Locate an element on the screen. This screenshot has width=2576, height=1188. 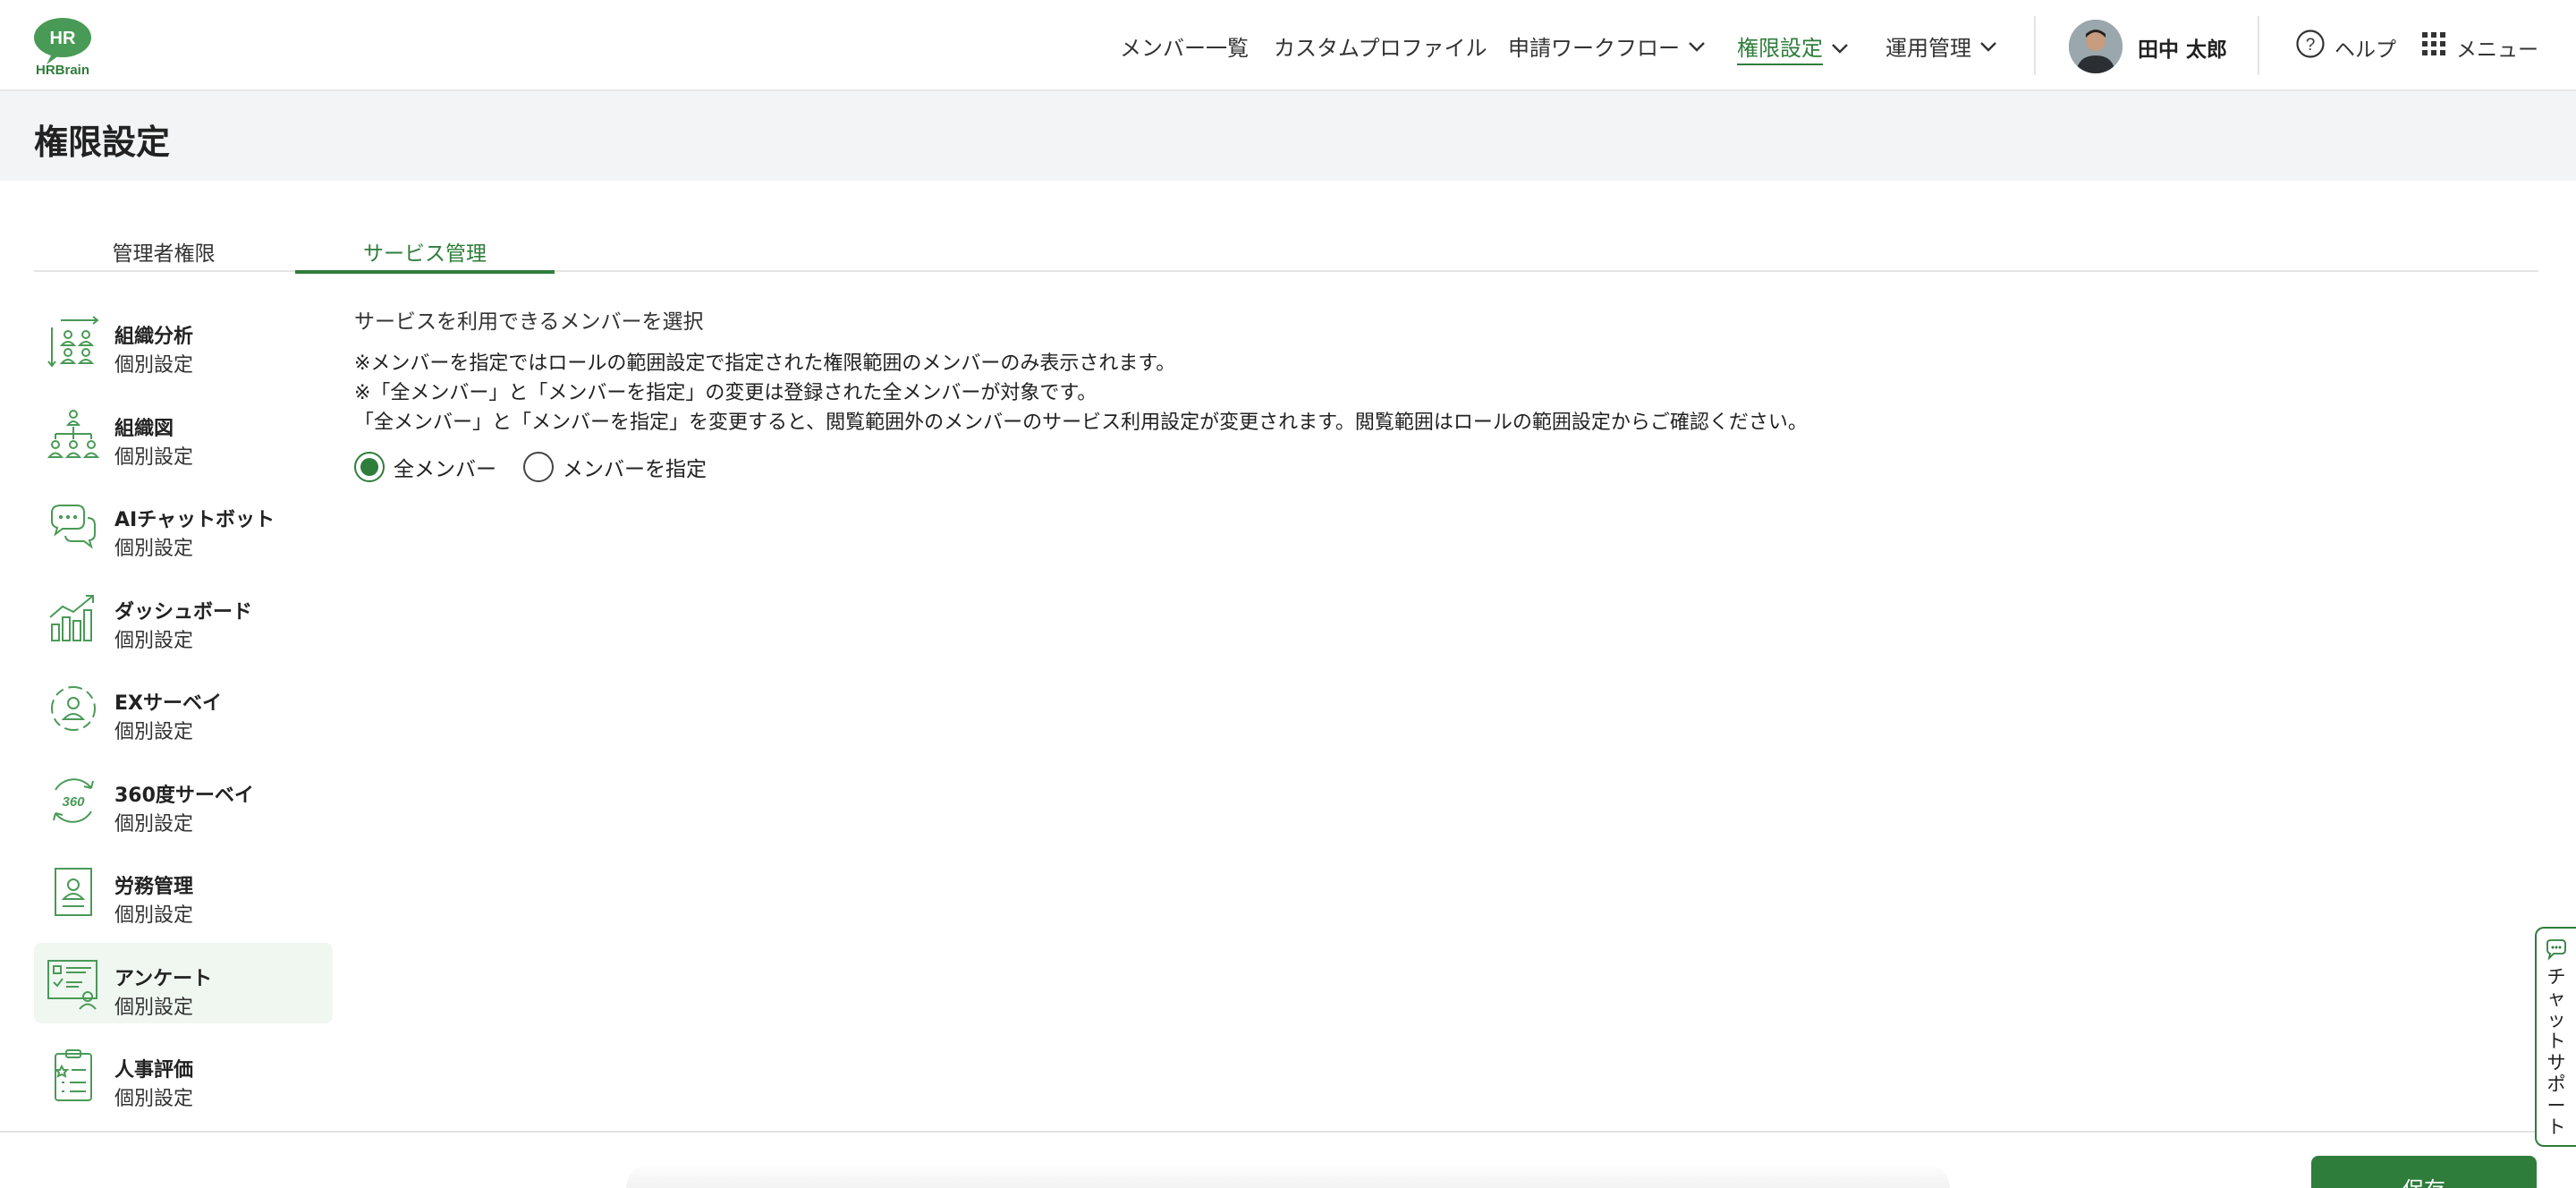
survey-360-icon: 360 is located at coordinates (73, 800).